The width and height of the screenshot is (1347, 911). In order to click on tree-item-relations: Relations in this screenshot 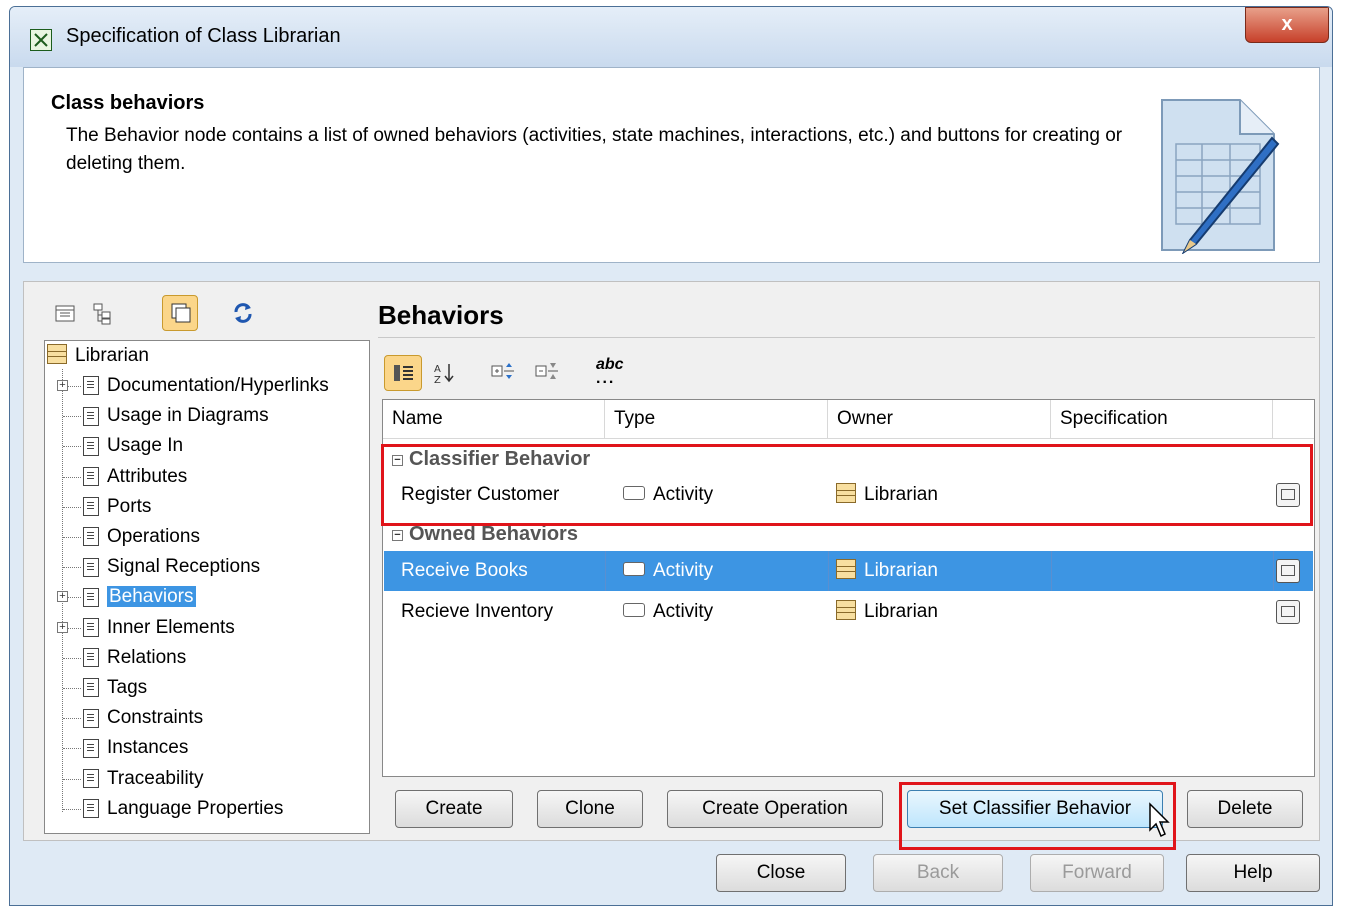, I will do `click(134, 658)`.